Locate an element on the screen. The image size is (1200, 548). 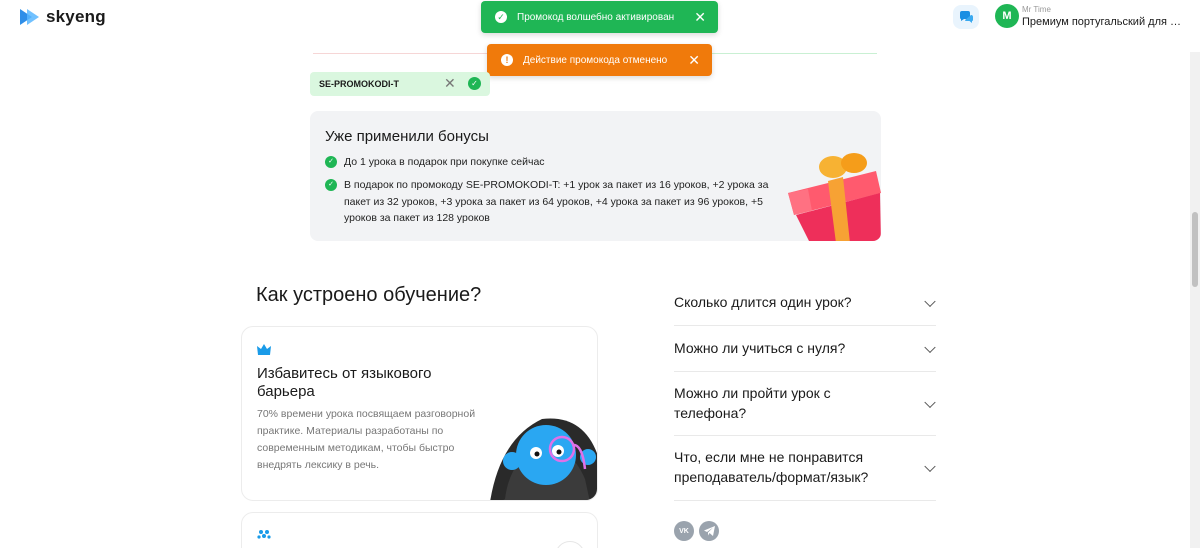
character-illustration is located at coordinates (543, 459).